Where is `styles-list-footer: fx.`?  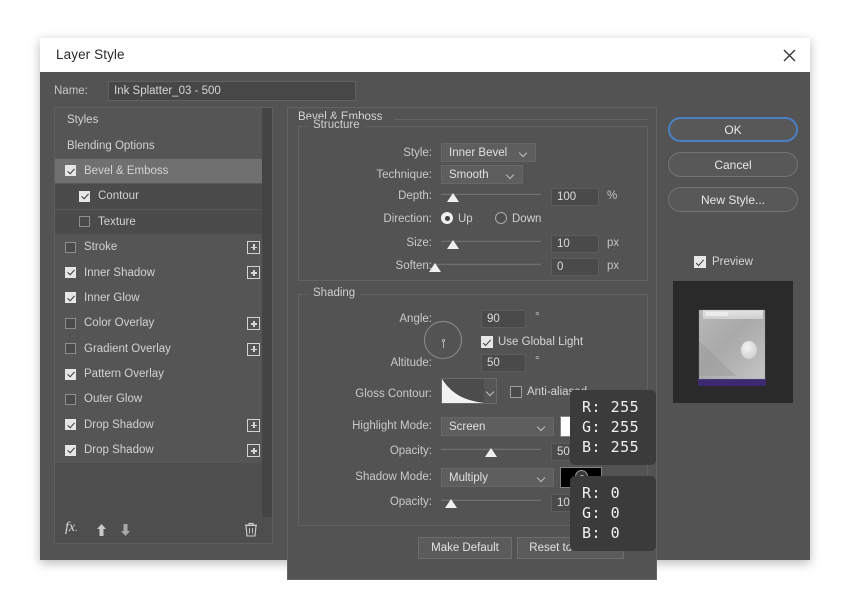
styles-list-footer: fx. is located at coordinates (163, 530).